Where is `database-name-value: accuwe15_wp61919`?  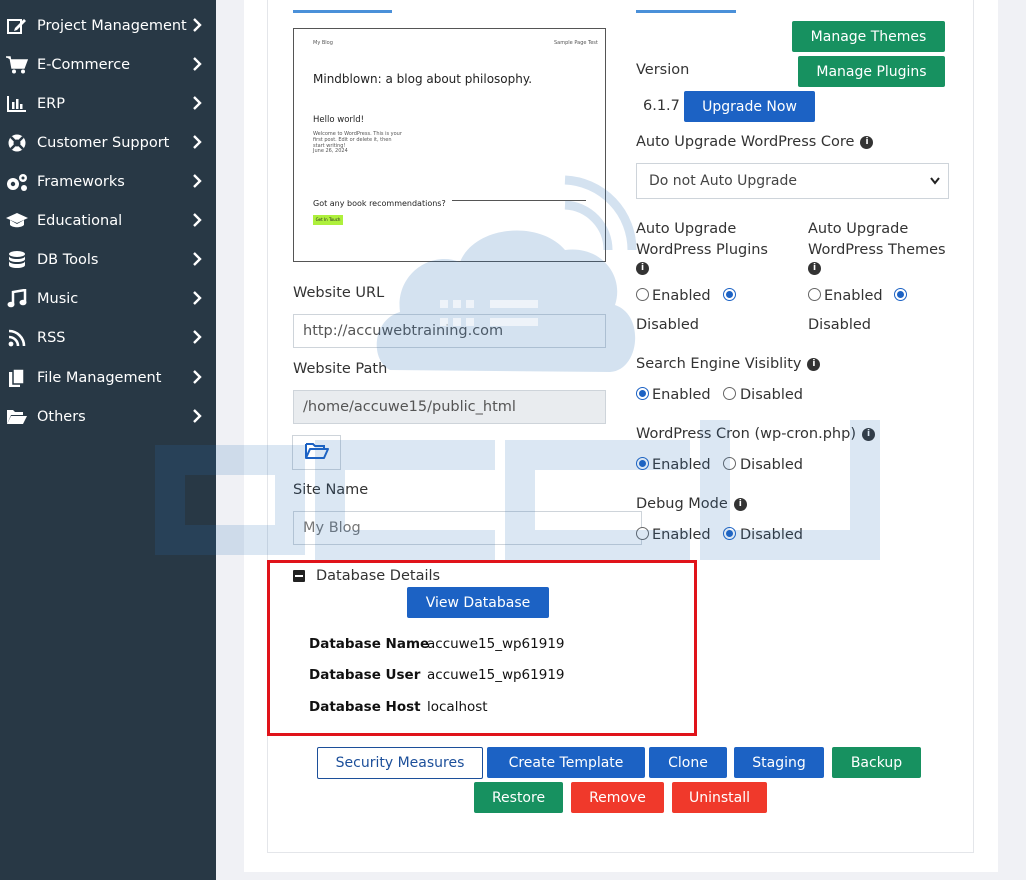 database-name-value: accuwe15_wp61919 is located at coordinates (496, 644).